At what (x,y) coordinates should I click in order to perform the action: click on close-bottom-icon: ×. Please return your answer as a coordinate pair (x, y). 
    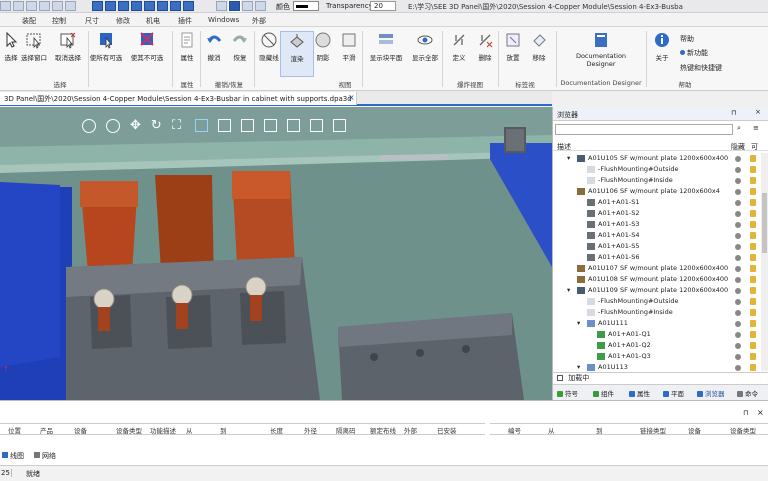
    Looking at the image, I should click on (760, 412).